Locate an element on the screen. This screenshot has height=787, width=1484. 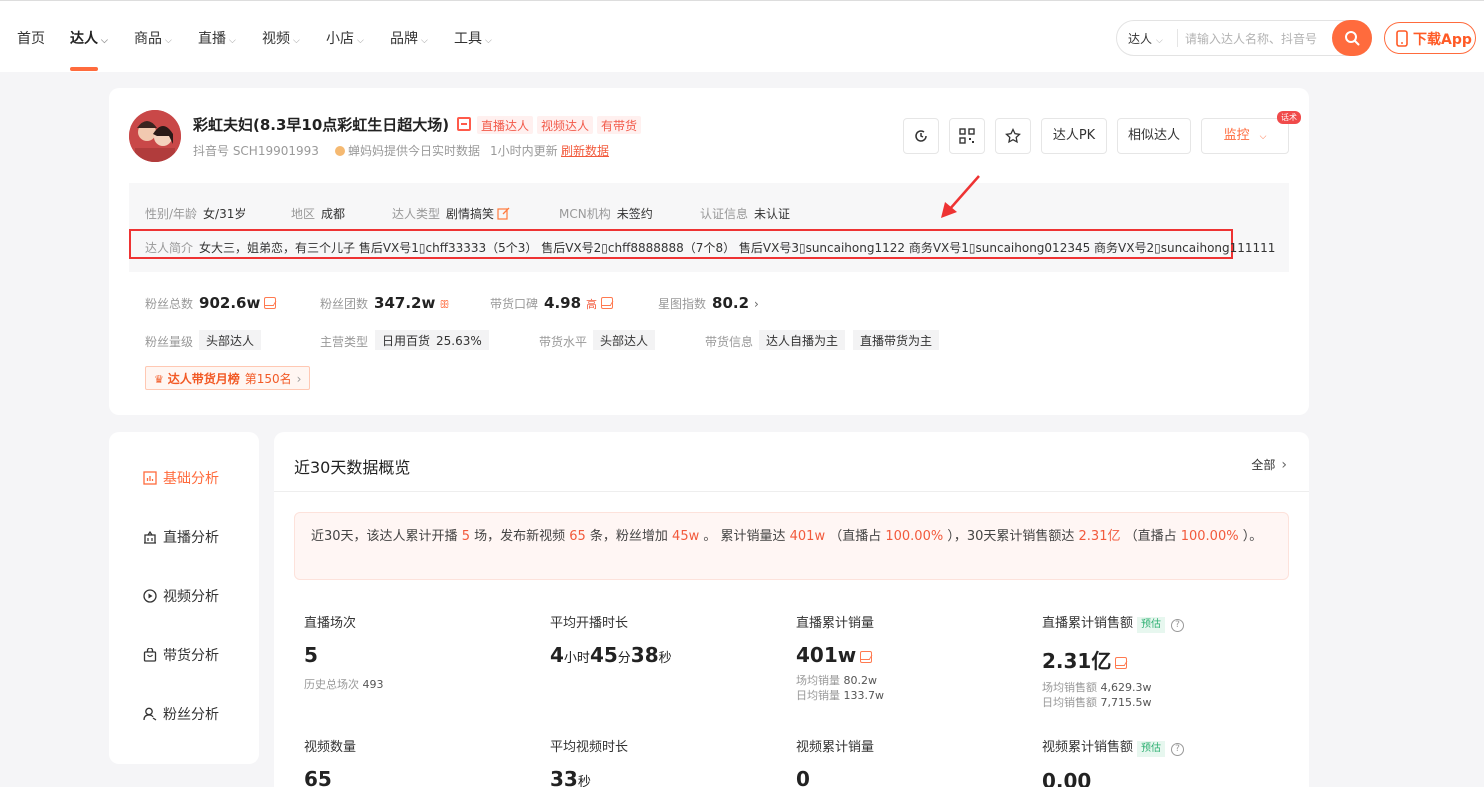
info-value: 成都 is located at coordinates (333, 214).